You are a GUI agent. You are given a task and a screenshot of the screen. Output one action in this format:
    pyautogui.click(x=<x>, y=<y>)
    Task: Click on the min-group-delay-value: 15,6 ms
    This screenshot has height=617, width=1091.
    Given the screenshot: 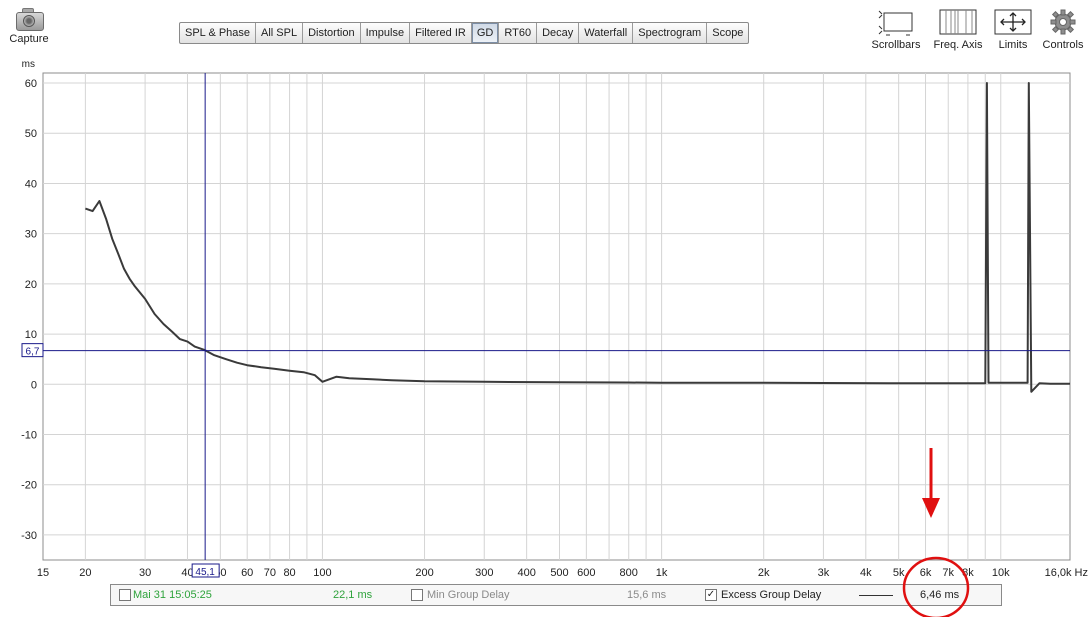 What is the action you would take?
    pyautogui.click(x=647, y=595)
    